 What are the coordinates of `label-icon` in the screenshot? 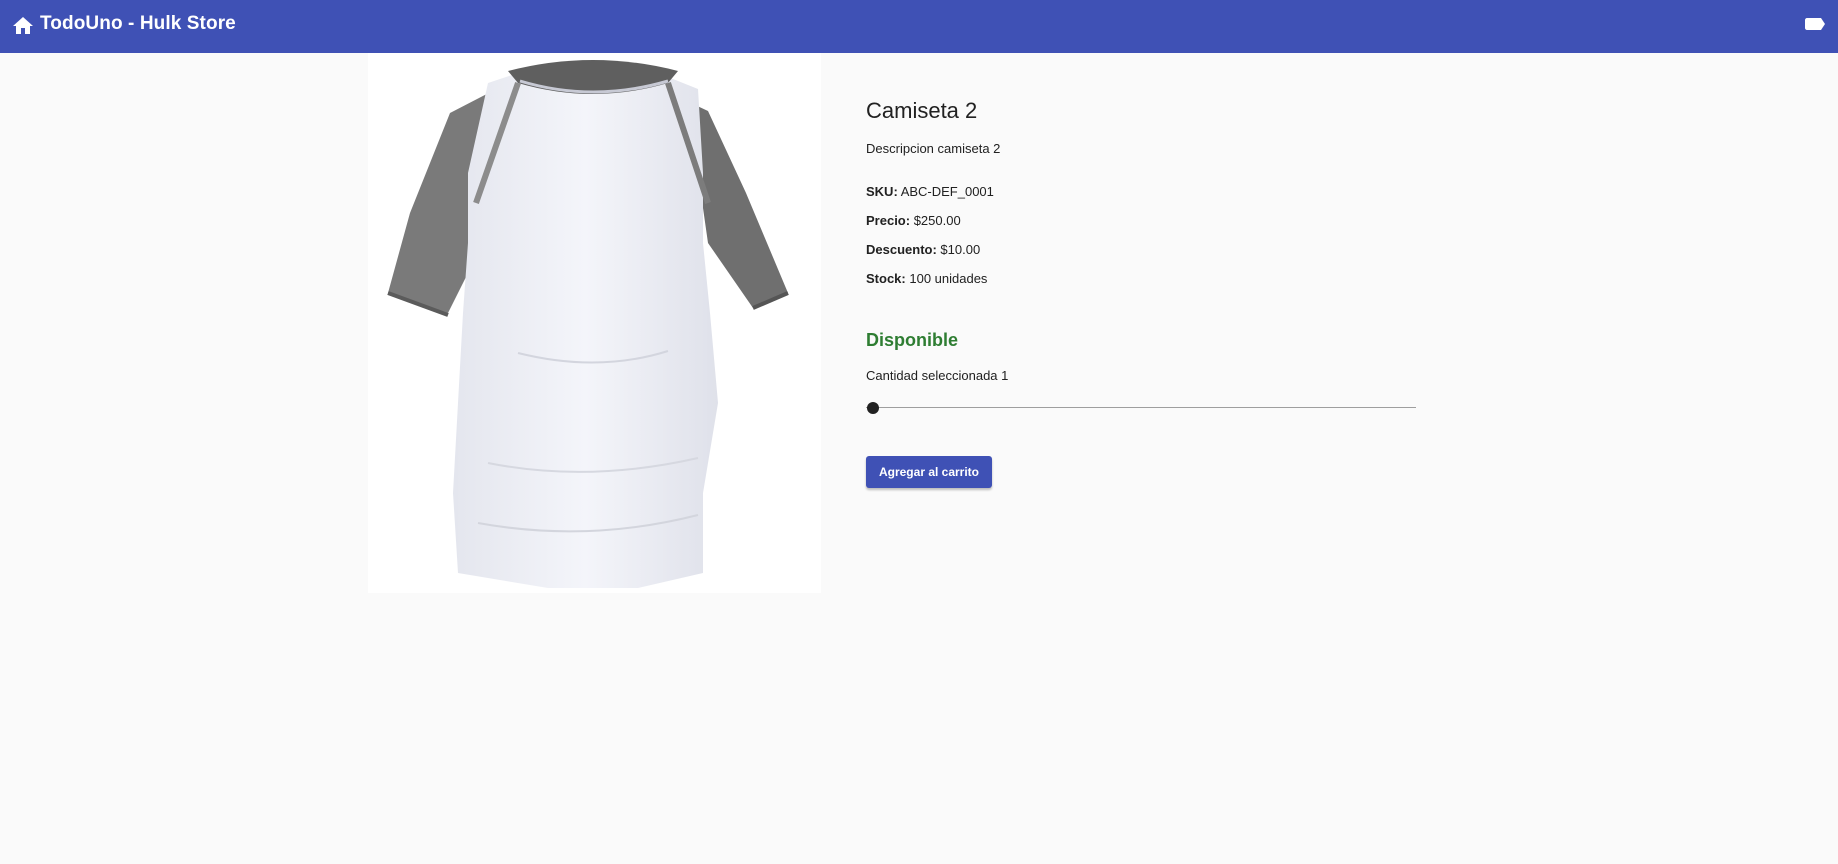 It's located at (1815, 25).